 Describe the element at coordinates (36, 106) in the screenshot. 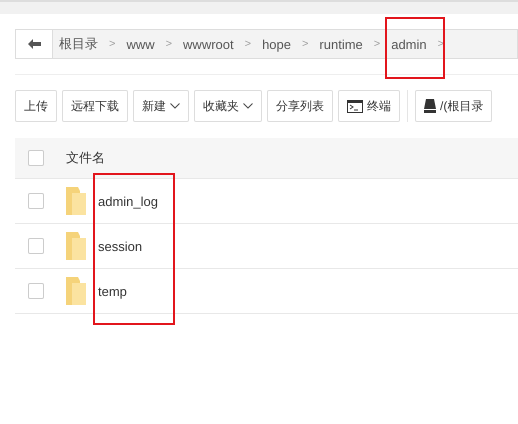

I see `toolbar-button: 上传` at that location.